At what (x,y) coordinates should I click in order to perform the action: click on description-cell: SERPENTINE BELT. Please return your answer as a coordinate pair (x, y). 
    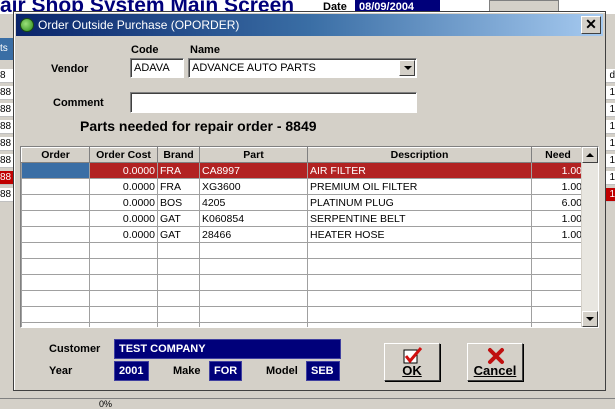
    Looking at the image, I should click on (419, 218).